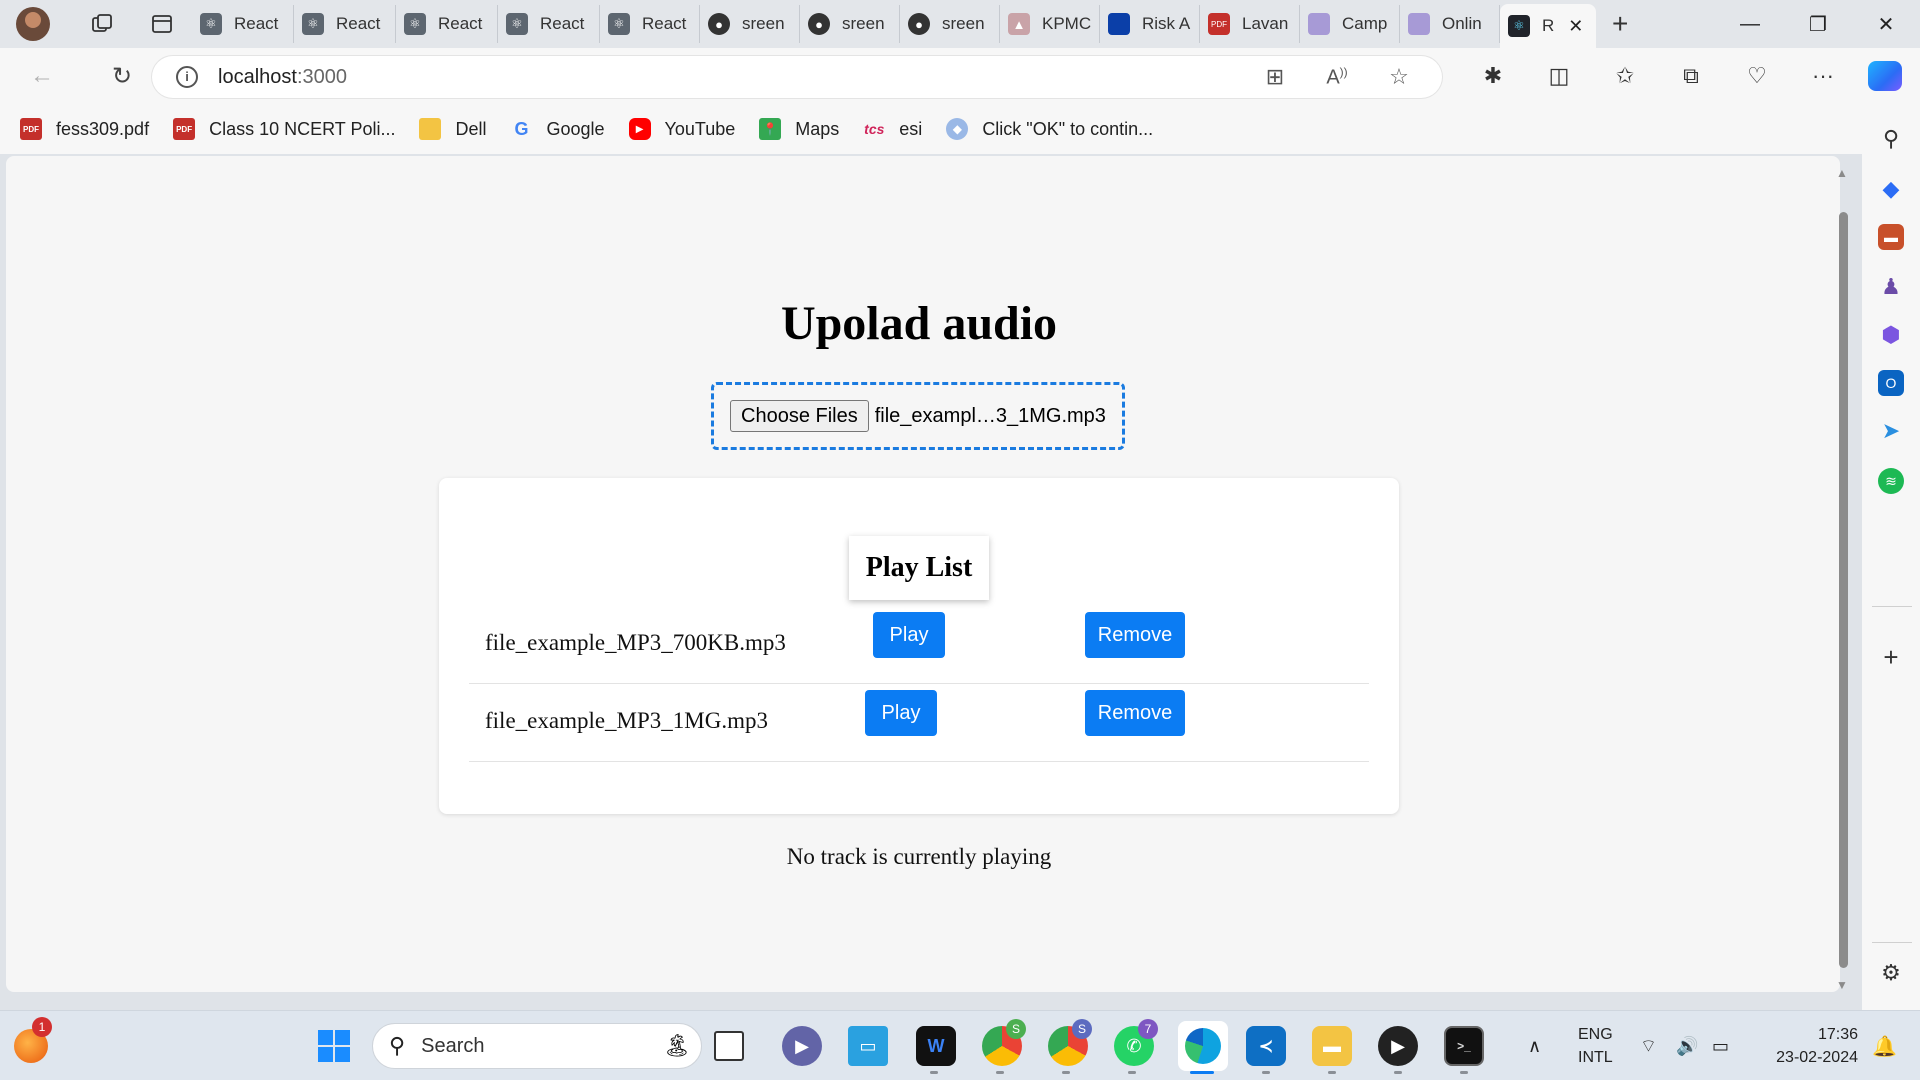 The image size is (1920, 1080). Describe the element at coordinates (1891, 973) in the screenshot. I see `settings-gear-icon: ⚙` at that location.